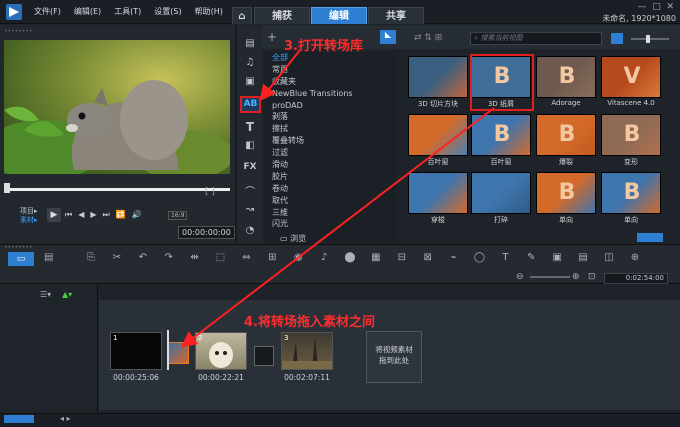  I want to click on scroll-arrows: ◂ ▸, so click(65, 418).